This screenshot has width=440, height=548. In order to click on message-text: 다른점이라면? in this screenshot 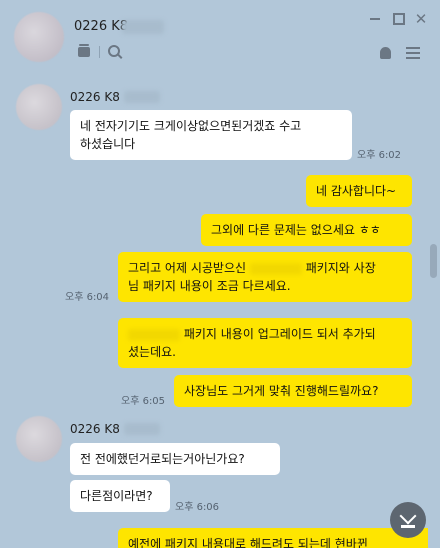, I will do `click(116, 496)`.